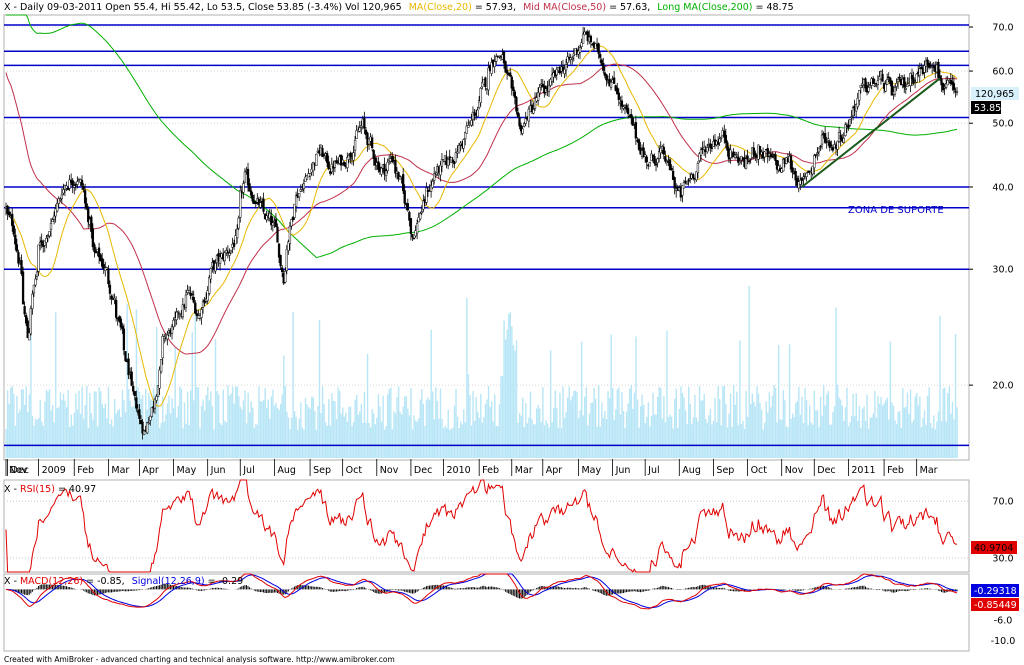  Describe the element at coordinates (104, 581) in the screenshot. I see `macd-legend-value: = -0.85,` at that location.